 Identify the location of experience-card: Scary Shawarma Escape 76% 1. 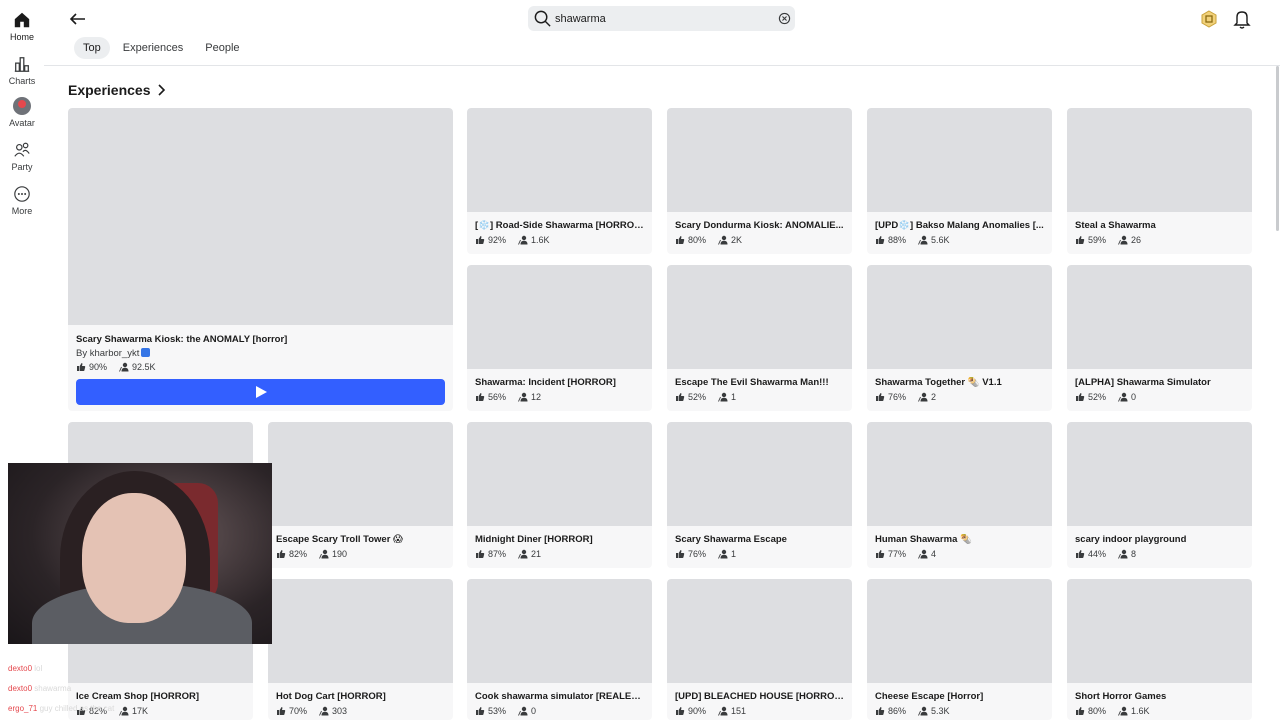
(759, 495).